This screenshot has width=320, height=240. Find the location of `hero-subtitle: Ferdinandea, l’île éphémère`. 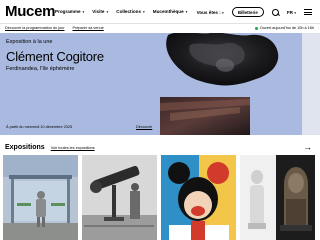

hero-subtitle: Ferdinandea, l’île éphémère is located at coordinates (40, 69).